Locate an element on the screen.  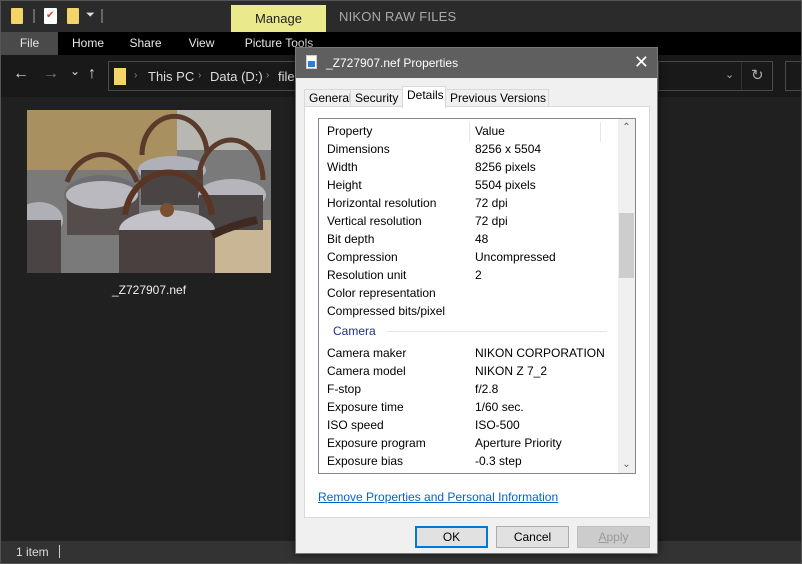
property-row: Camera maker NIKON CORPORATION is located at coordinates (469, 353).